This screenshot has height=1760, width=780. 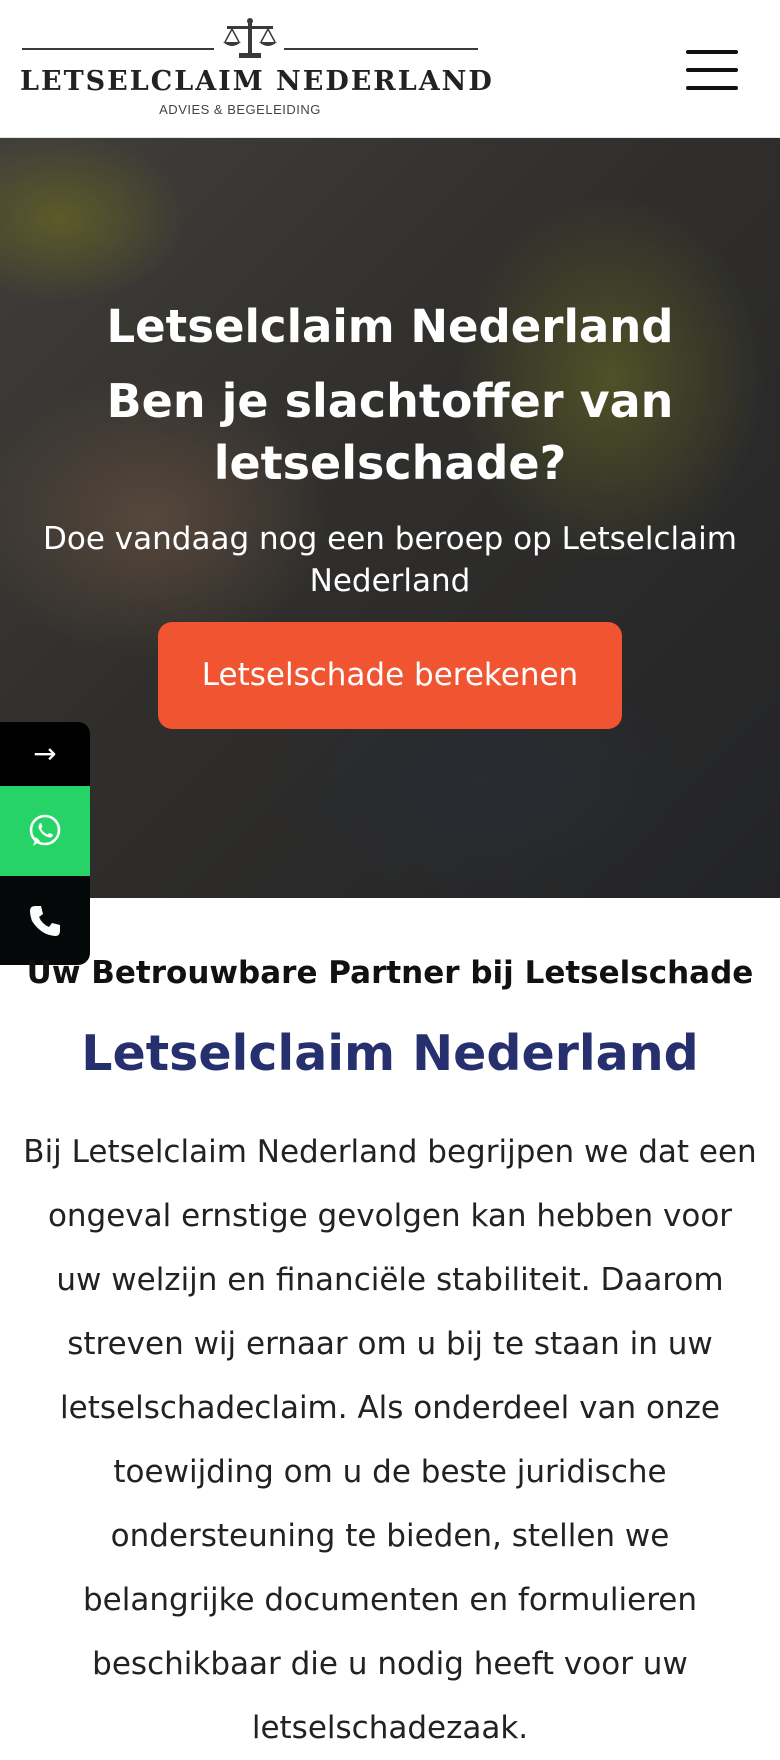 I want to click on phone-button, so click(x=45, y=920).